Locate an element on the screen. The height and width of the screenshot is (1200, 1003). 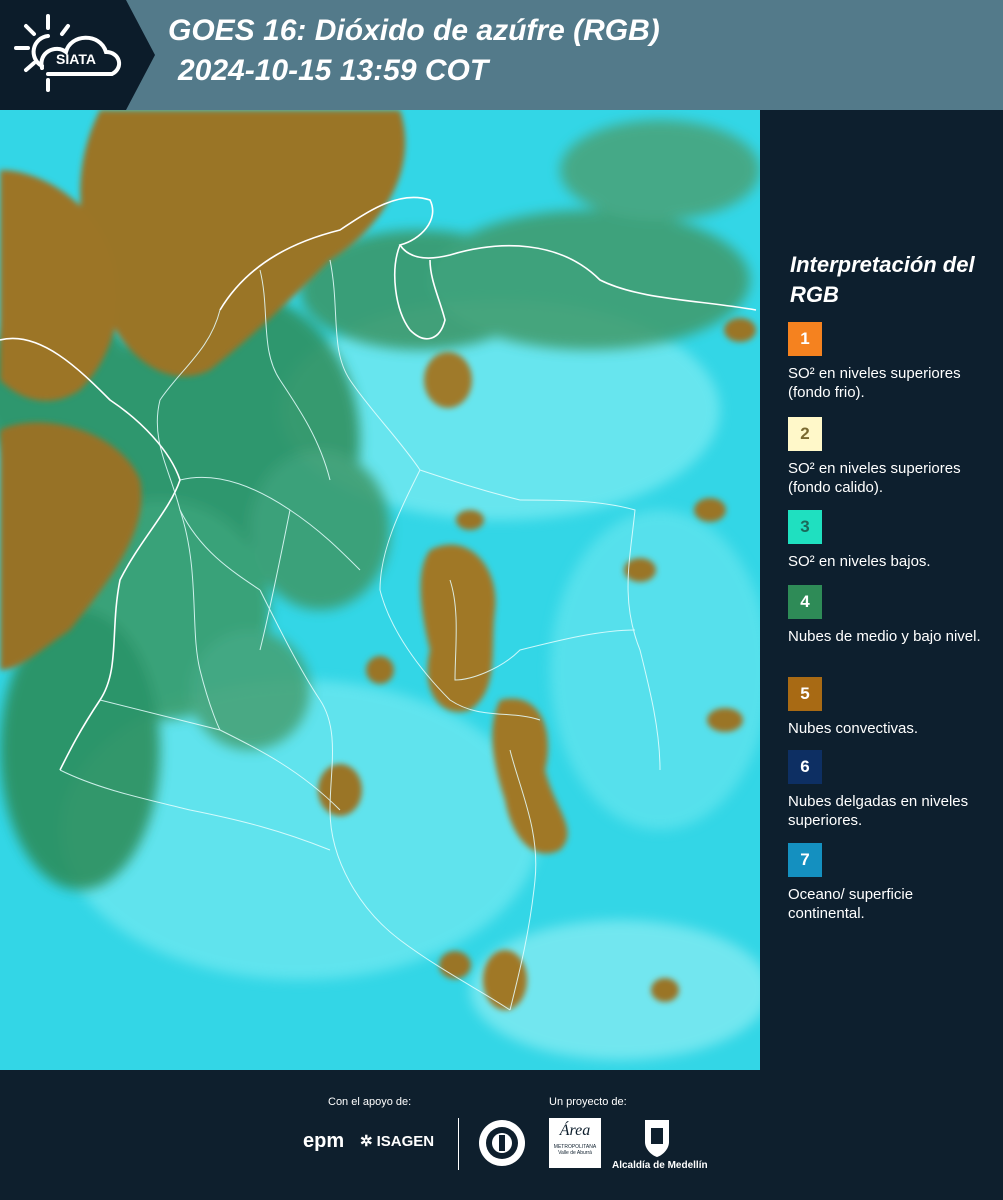
isagen-text: ISAGEN is located at coordinates (405, 1141).